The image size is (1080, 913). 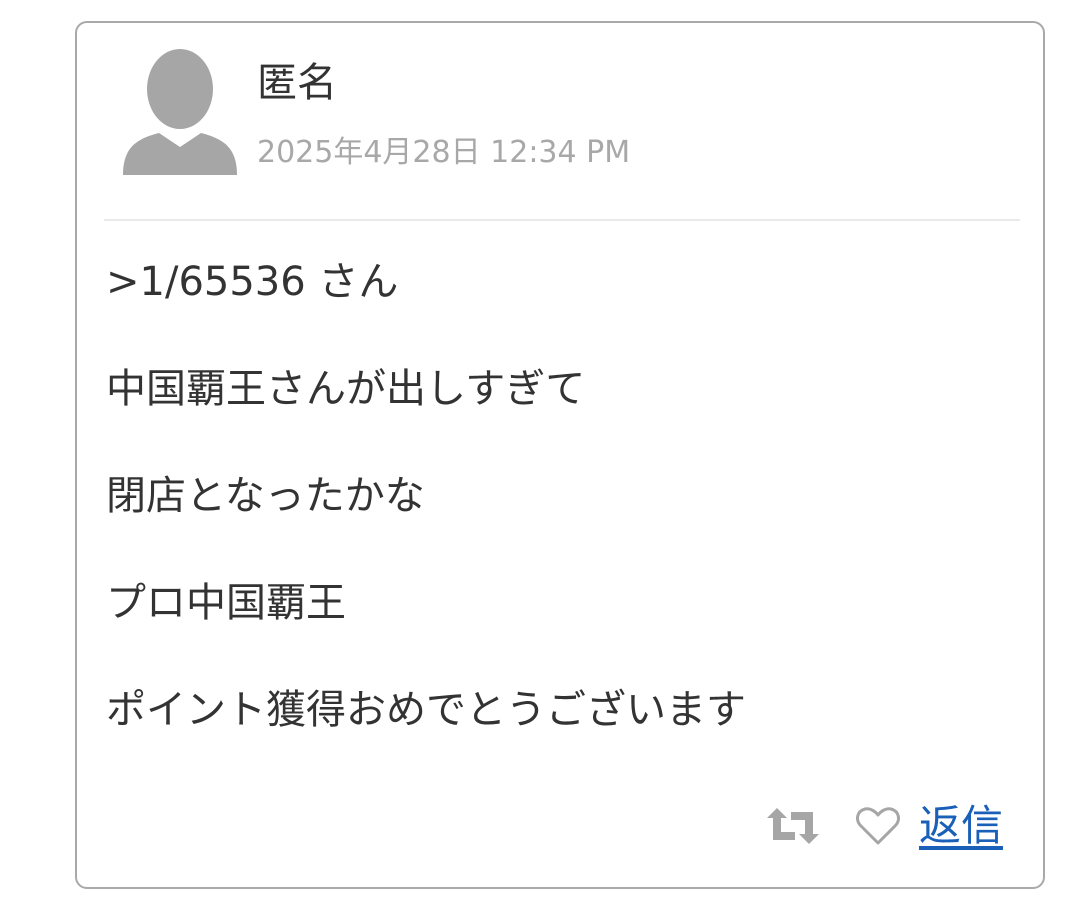 What do you see at coordinates (444, 152) in the screenshot?
I see `post-timestamp: 2025年4月28日 12:34 PM` at bounding box center [444, 152].